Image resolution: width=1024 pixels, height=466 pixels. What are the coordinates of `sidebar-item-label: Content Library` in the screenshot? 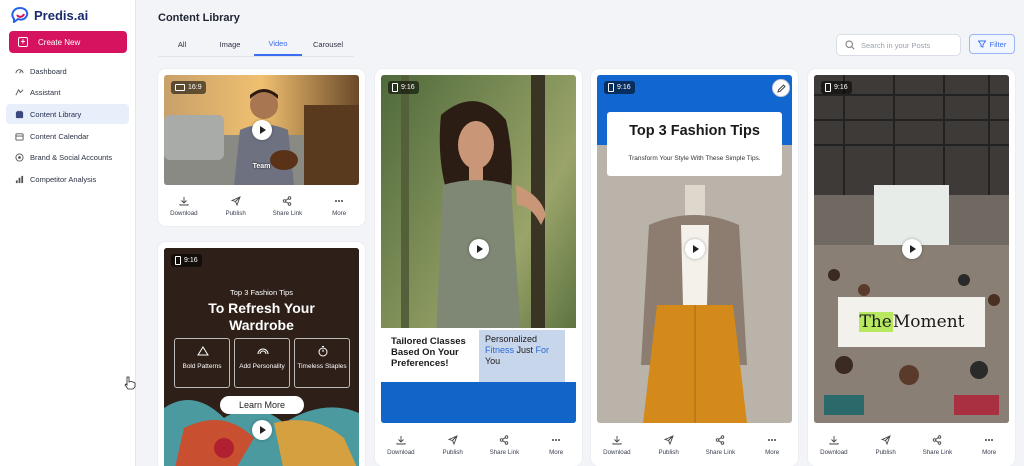 It's located at (56, 114).